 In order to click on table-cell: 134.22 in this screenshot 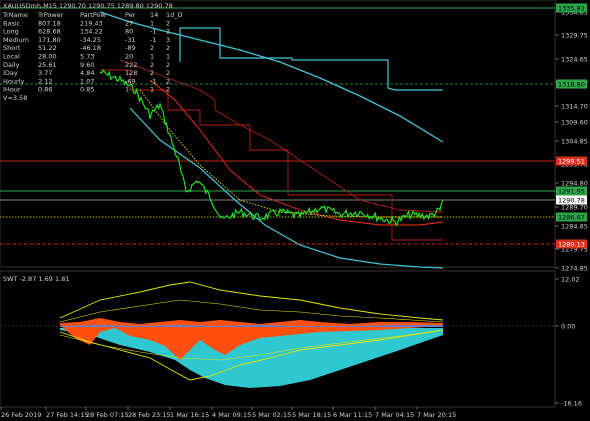, I will do `click(91, 32)`.